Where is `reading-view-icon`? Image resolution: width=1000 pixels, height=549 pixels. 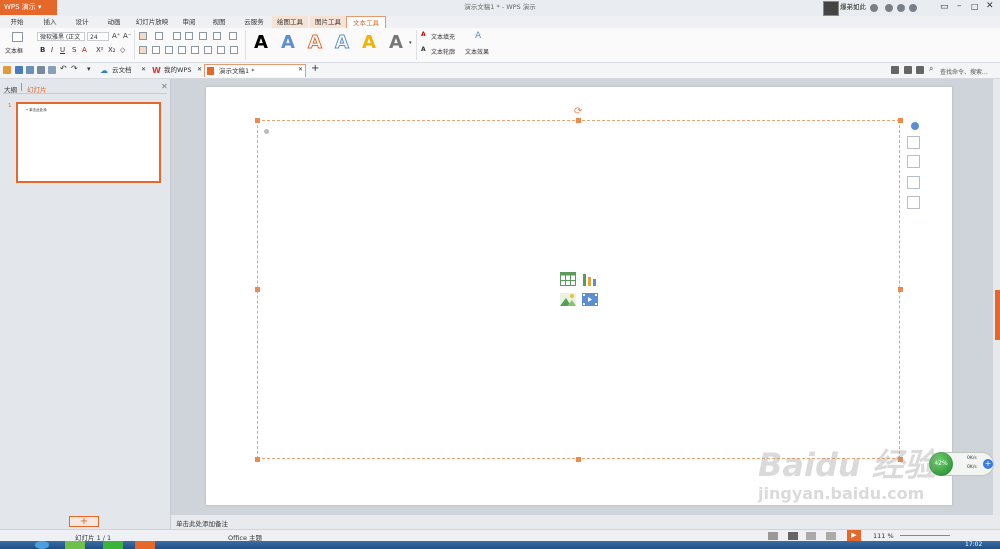
reading-view-icon is located at coordinates (831, 536).